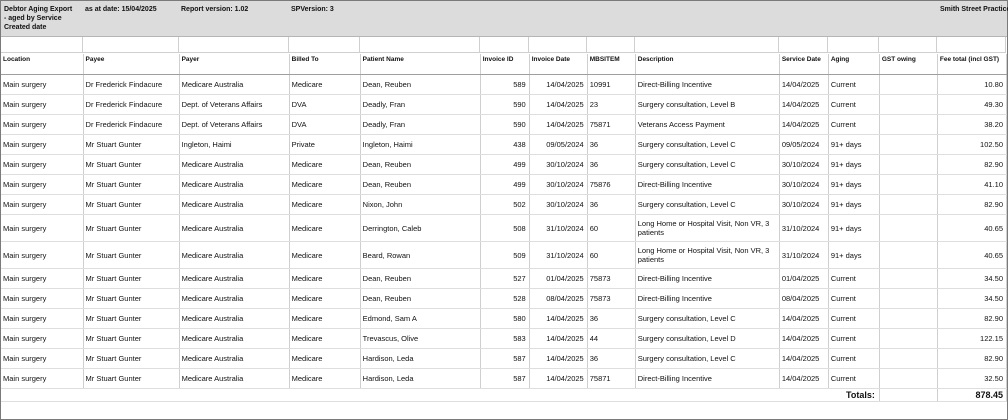  Describe the element at coordinates (420, 124) in the screenshot. I see `cell-patient-name: Deadly, Fran` at that location.